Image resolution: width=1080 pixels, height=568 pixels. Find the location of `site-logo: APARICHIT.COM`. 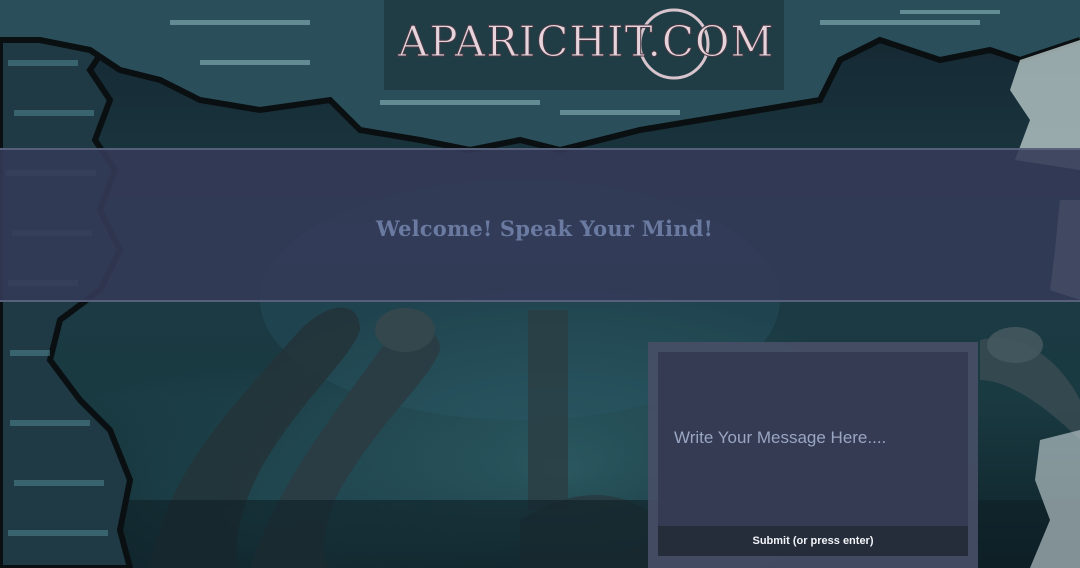

site-logo: APARICHIT.COM is located at coordinates (584, 45).